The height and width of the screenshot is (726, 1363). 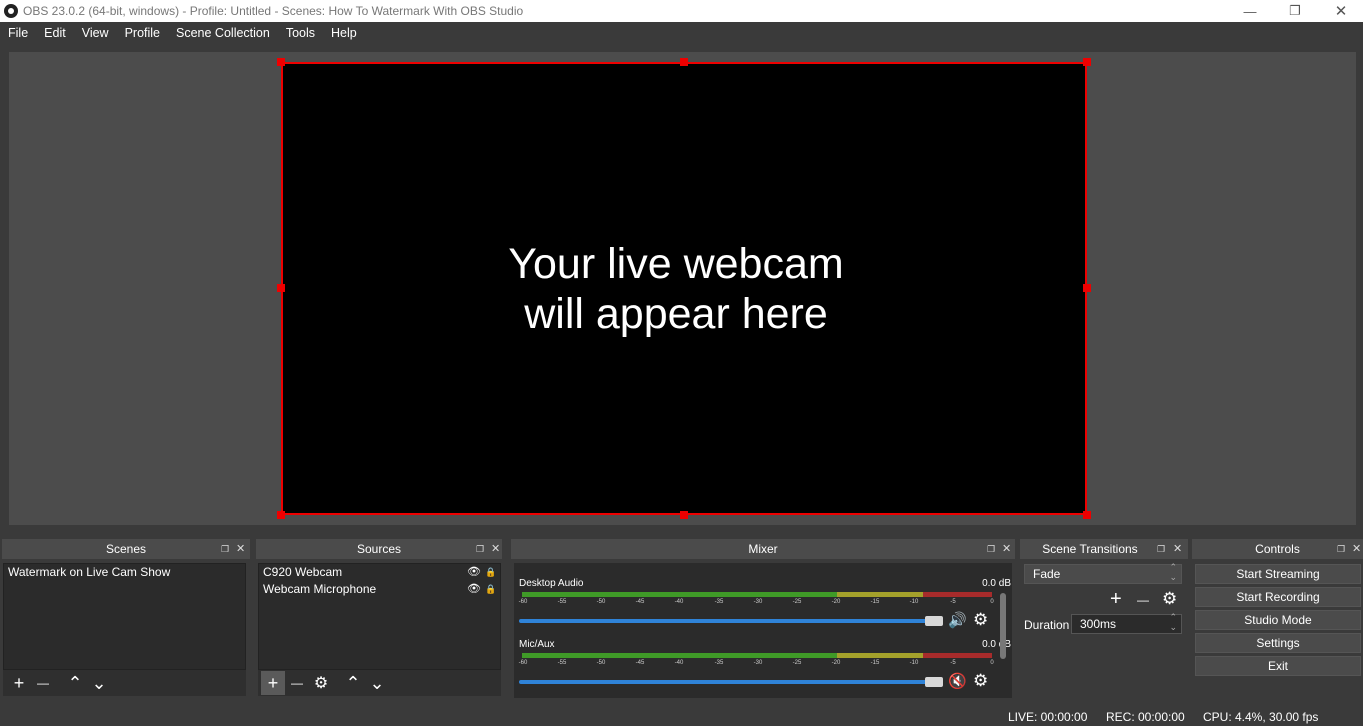 What do you see at coordinates (223, 33) in the screenshot?
I see `menu-scene-collection: Scene Collection` at bounding box center [223, 33].